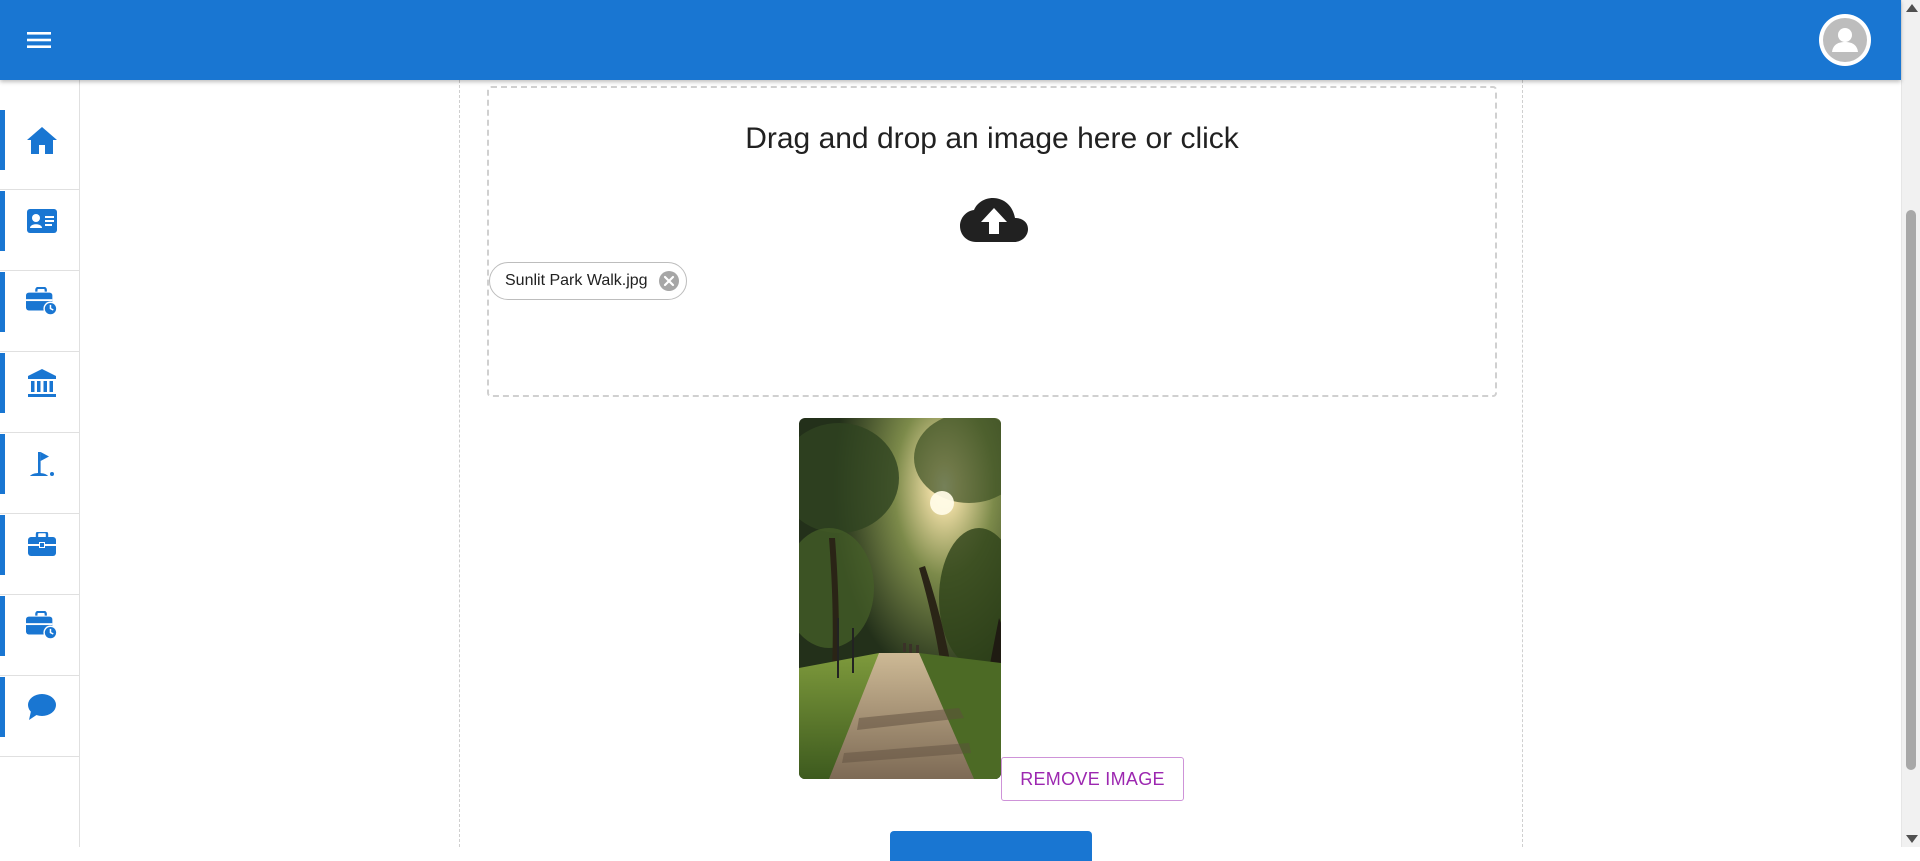  What do you see at coordinates (991, 846) in the screenshot?
I see `submit-button` at bounding box center [991, 846].